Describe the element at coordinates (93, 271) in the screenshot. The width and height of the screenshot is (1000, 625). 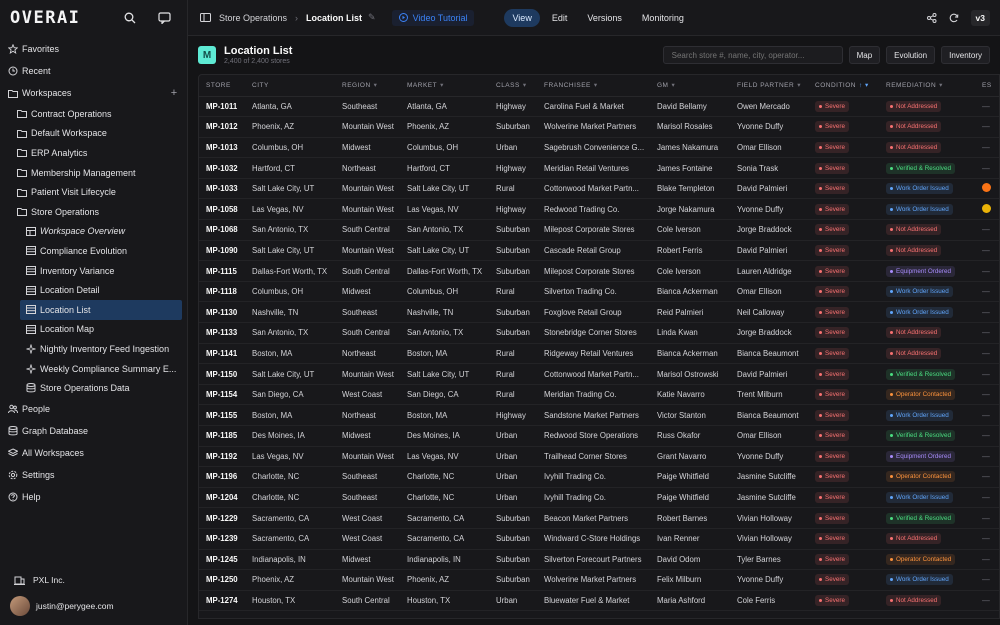
I see `sidebar-item-inventory-variance: Inventory Variance` at that location.